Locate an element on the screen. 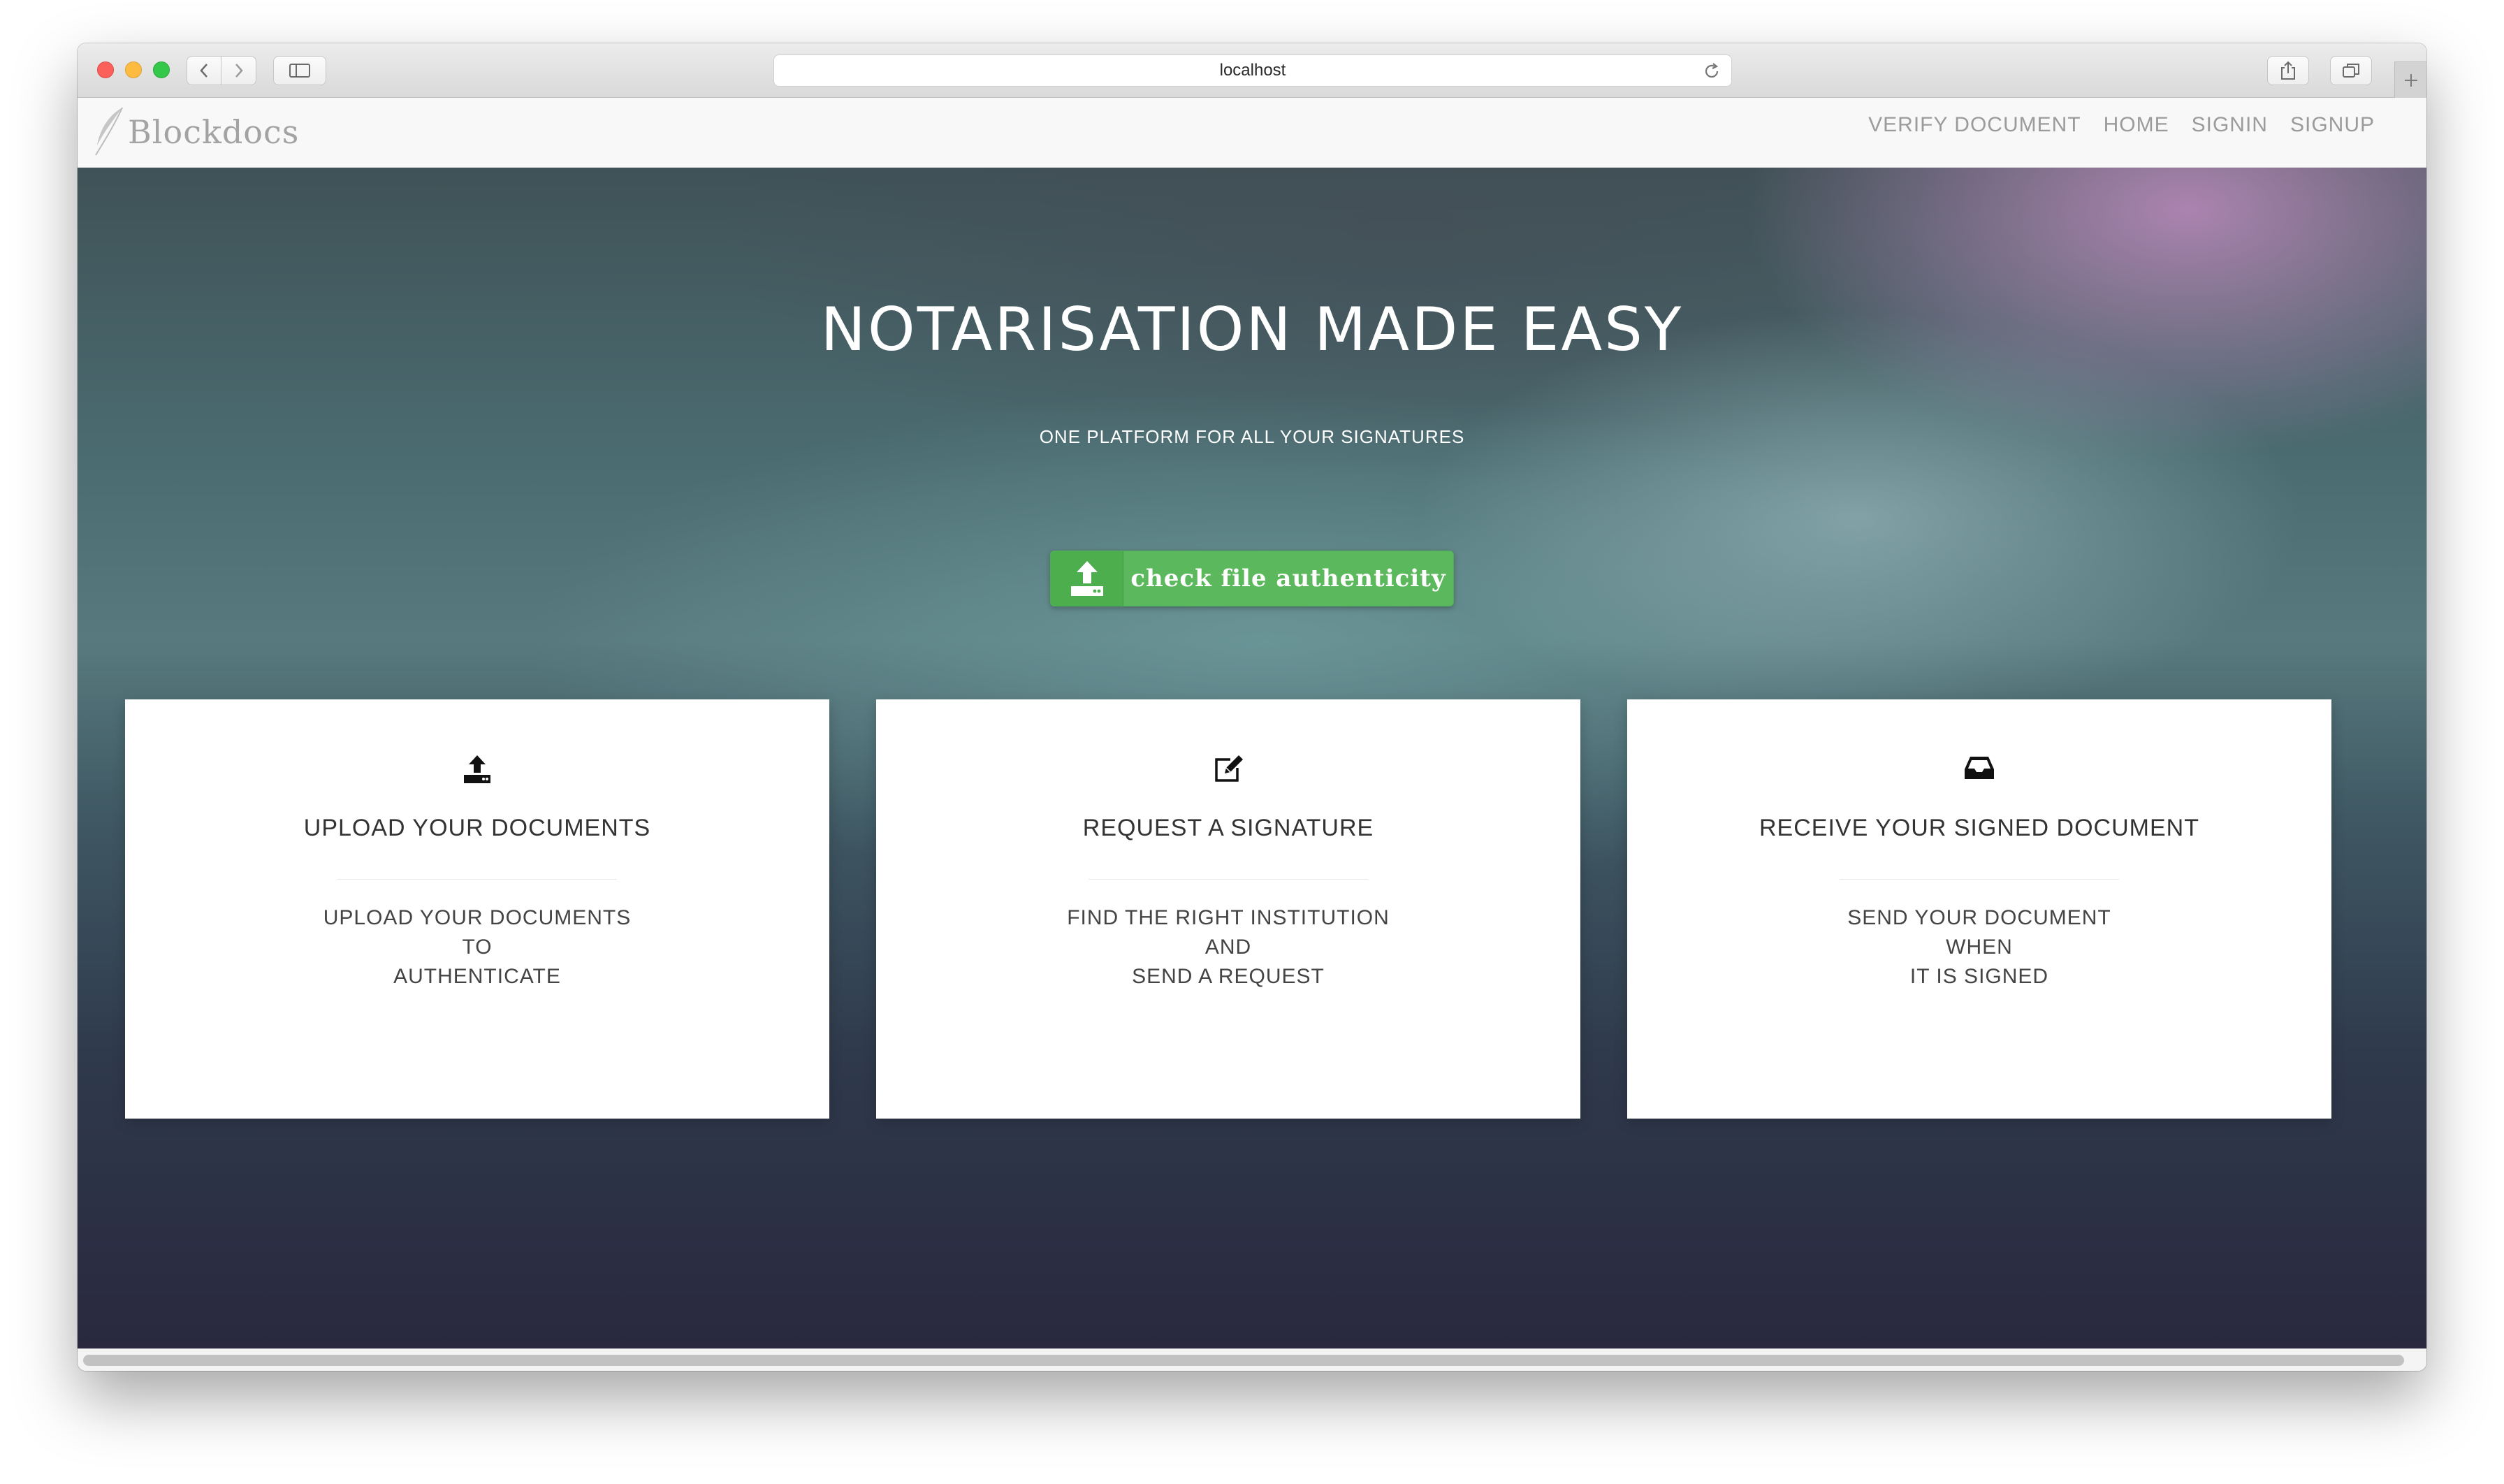 The height and width of the screenshot is (1484, 2504). tabs-overview-icon is located at coordinates (2351, 71).